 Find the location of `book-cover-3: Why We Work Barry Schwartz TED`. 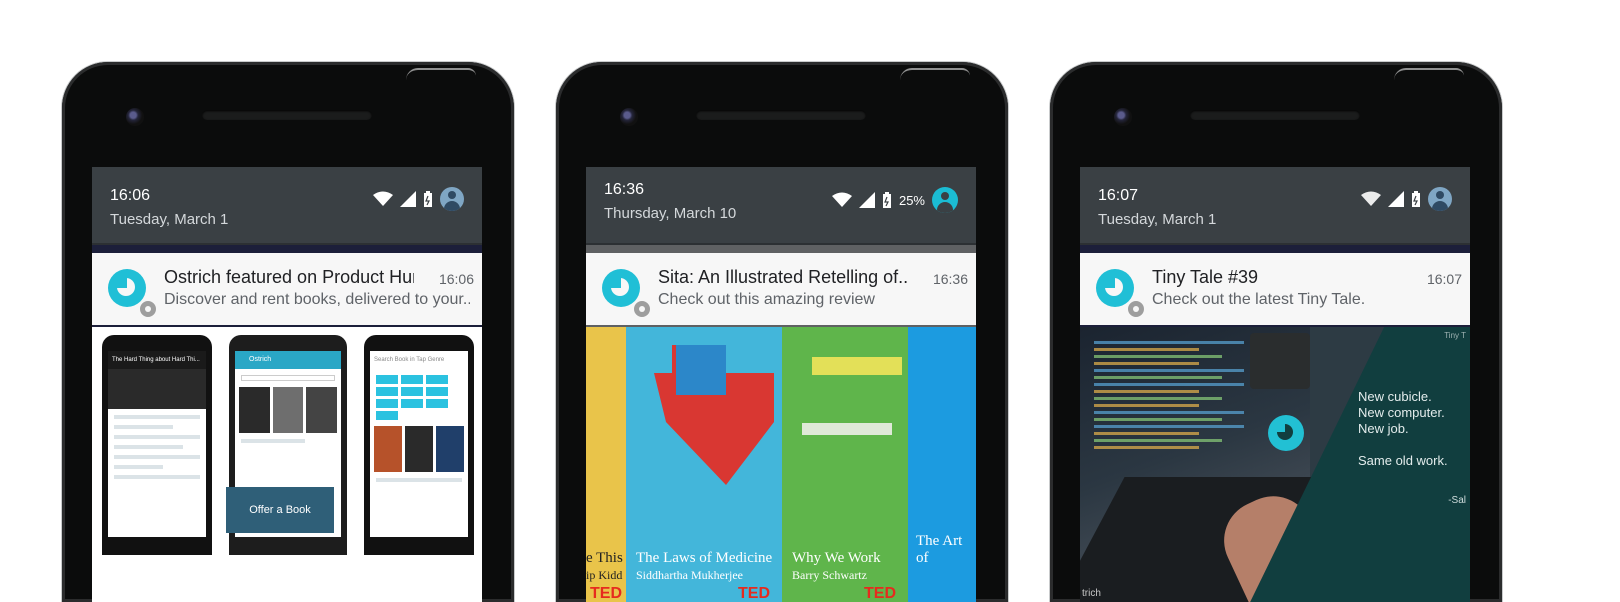

book-cover-3: Why We Work Barry Schwartz TED is located at coordinates (845, 464).